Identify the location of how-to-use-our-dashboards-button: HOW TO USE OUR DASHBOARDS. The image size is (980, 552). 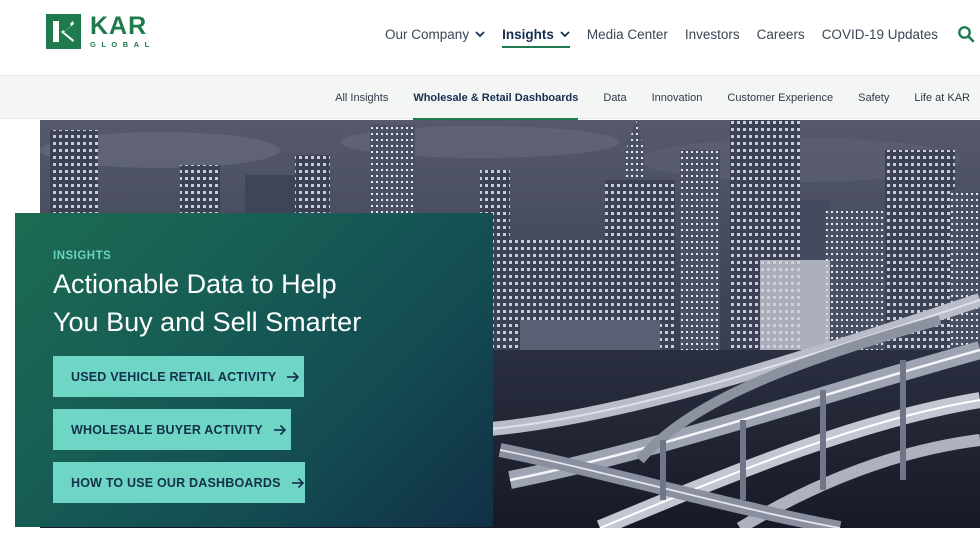
(179, 482).